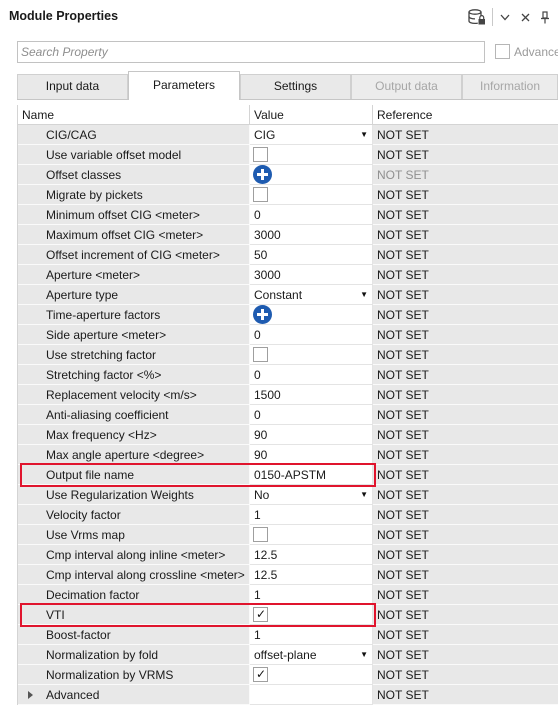  What do you see at coordinates (477, 17) in the screenshot?
I see `database-lock-icon` at bounding box center [477, 17].